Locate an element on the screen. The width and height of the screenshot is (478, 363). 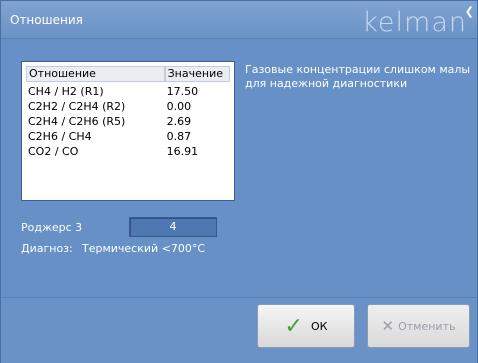
diagnosis-value: Термический <700°C is located at coordinates (144, 248).